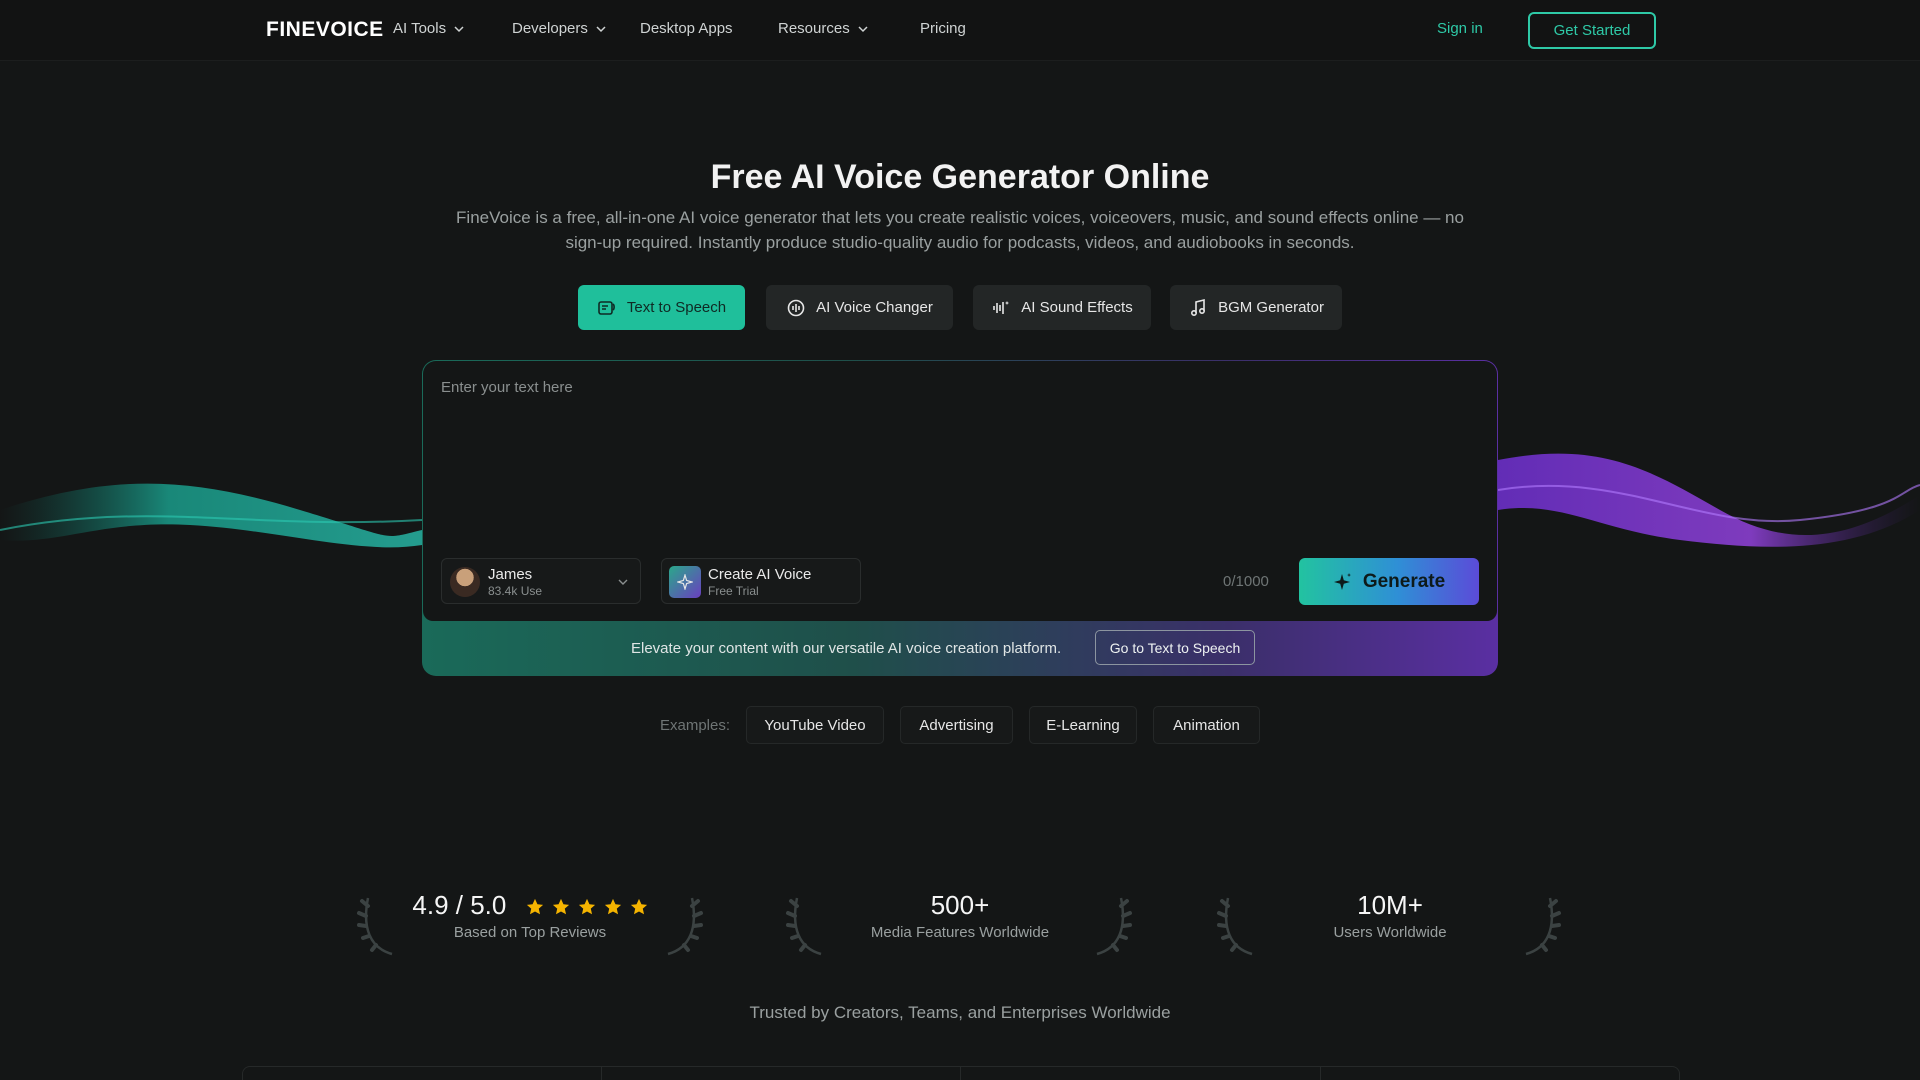  I want to click on voice-name: James, so click(510, 574).